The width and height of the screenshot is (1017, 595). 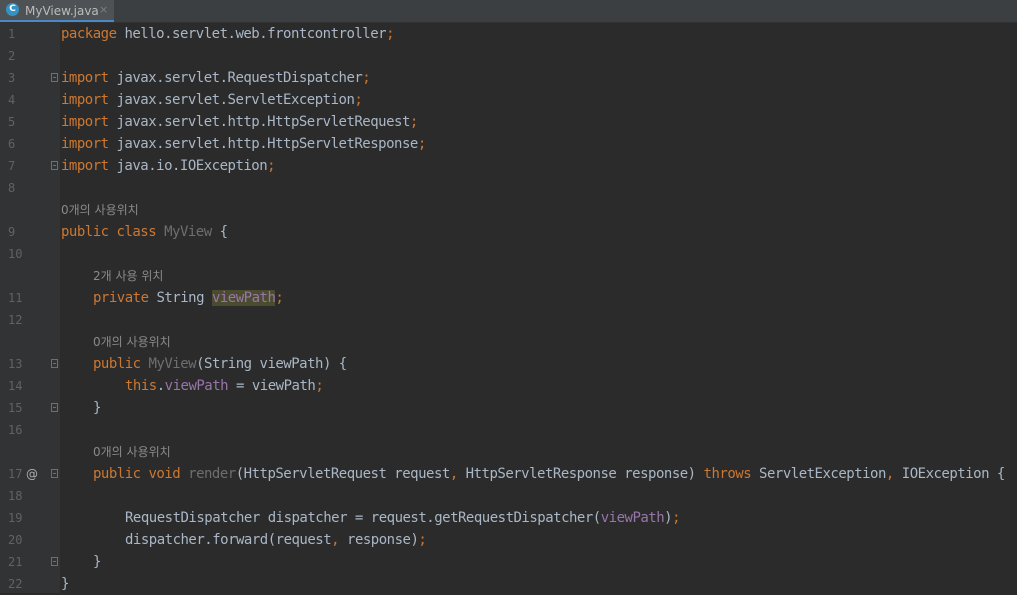 I want to click on code-line: 18, so click(x=508, y=496).